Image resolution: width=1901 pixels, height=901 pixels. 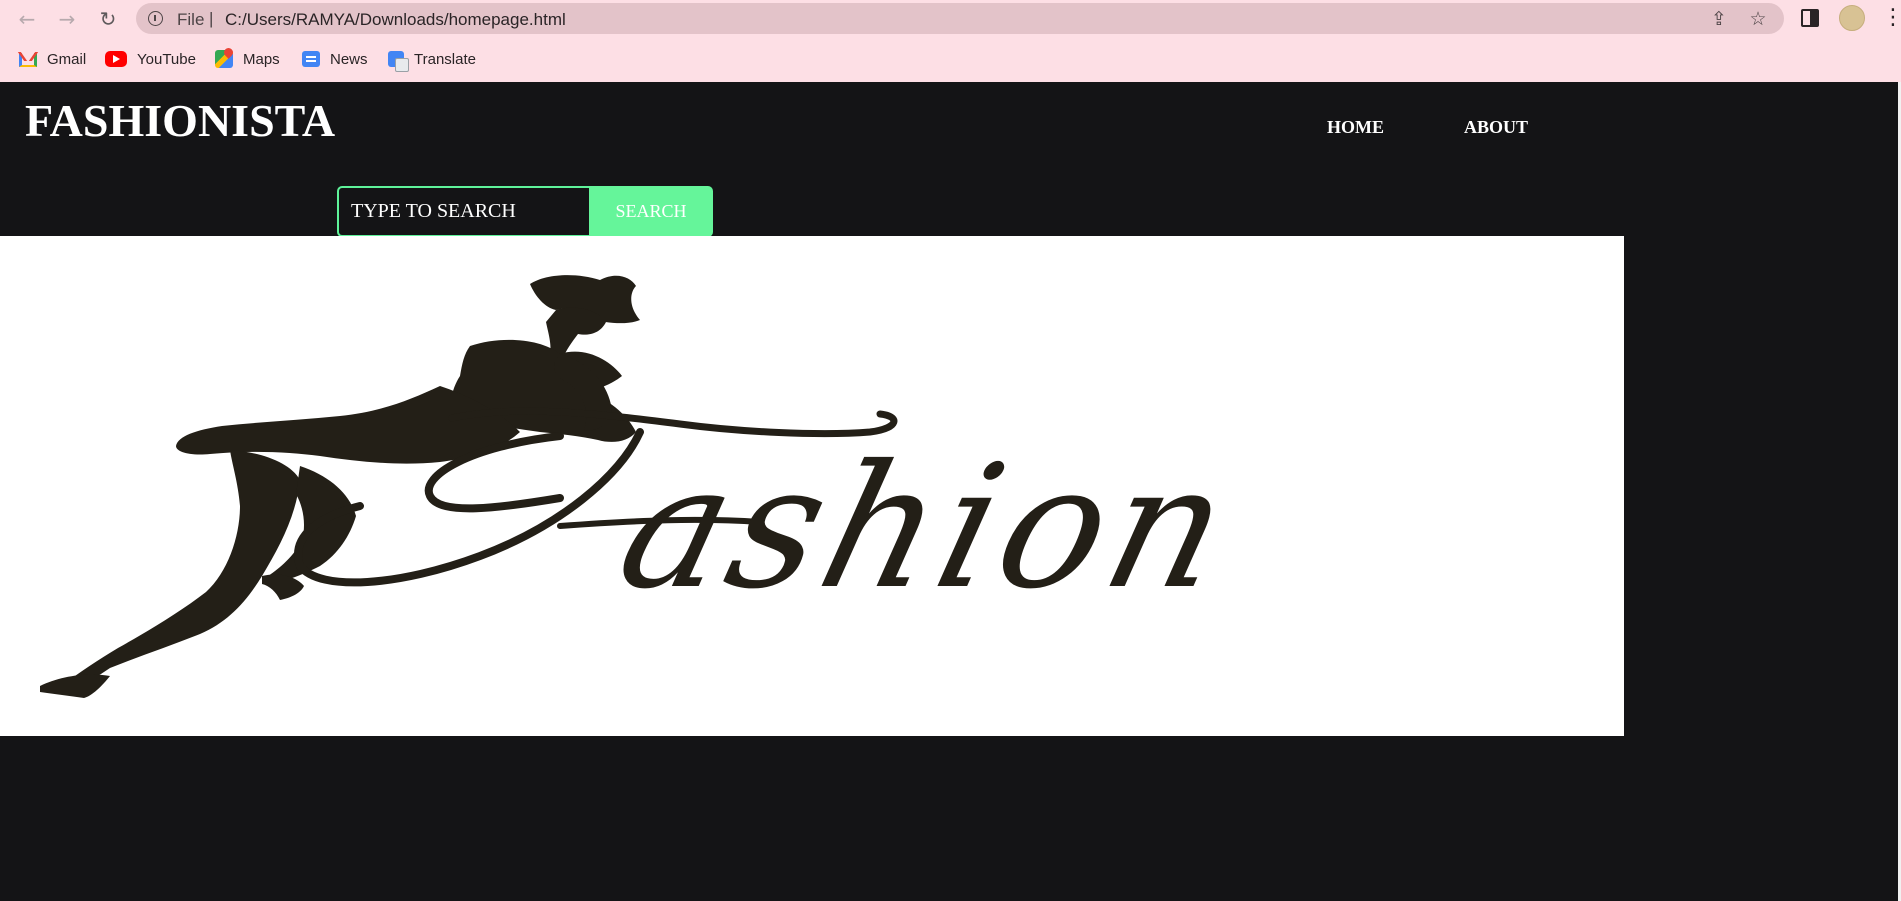 What do you see at coordinates (180, 120) in the screenshot?
I see `site-logo-title: FASHIONISTA` at bounding box center [180, 120].